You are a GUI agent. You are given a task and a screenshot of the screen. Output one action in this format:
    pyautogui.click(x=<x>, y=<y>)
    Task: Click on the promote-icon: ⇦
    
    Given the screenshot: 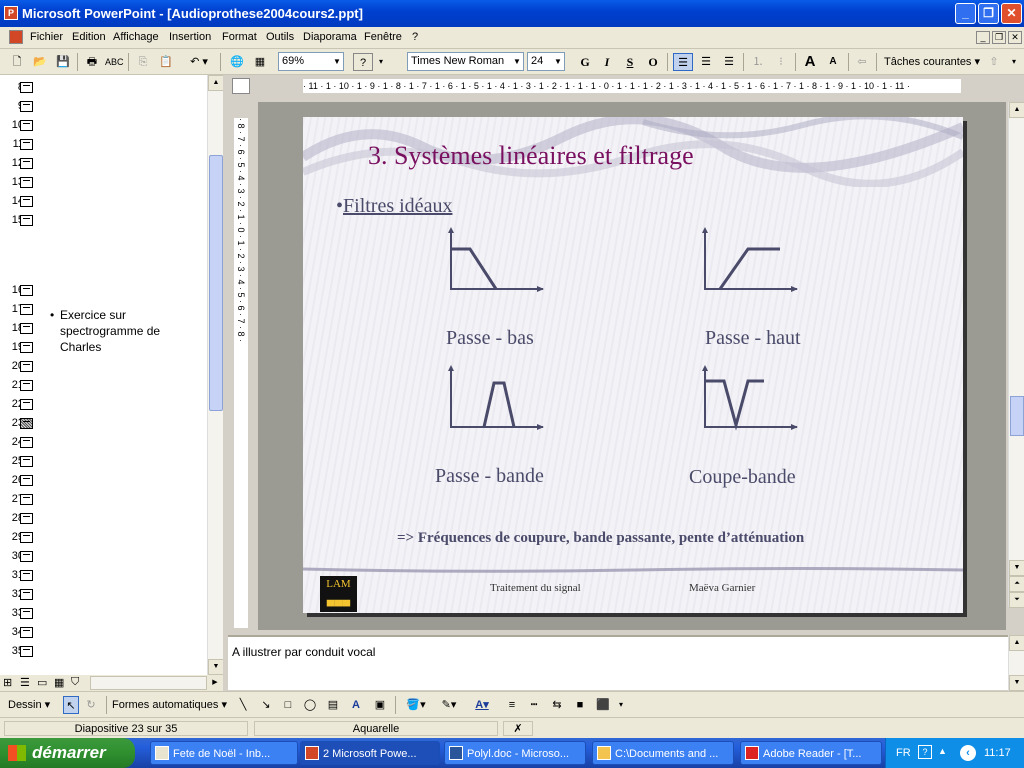 What is the action you would take?
    pyautogui.click(x=862, y=62)
    